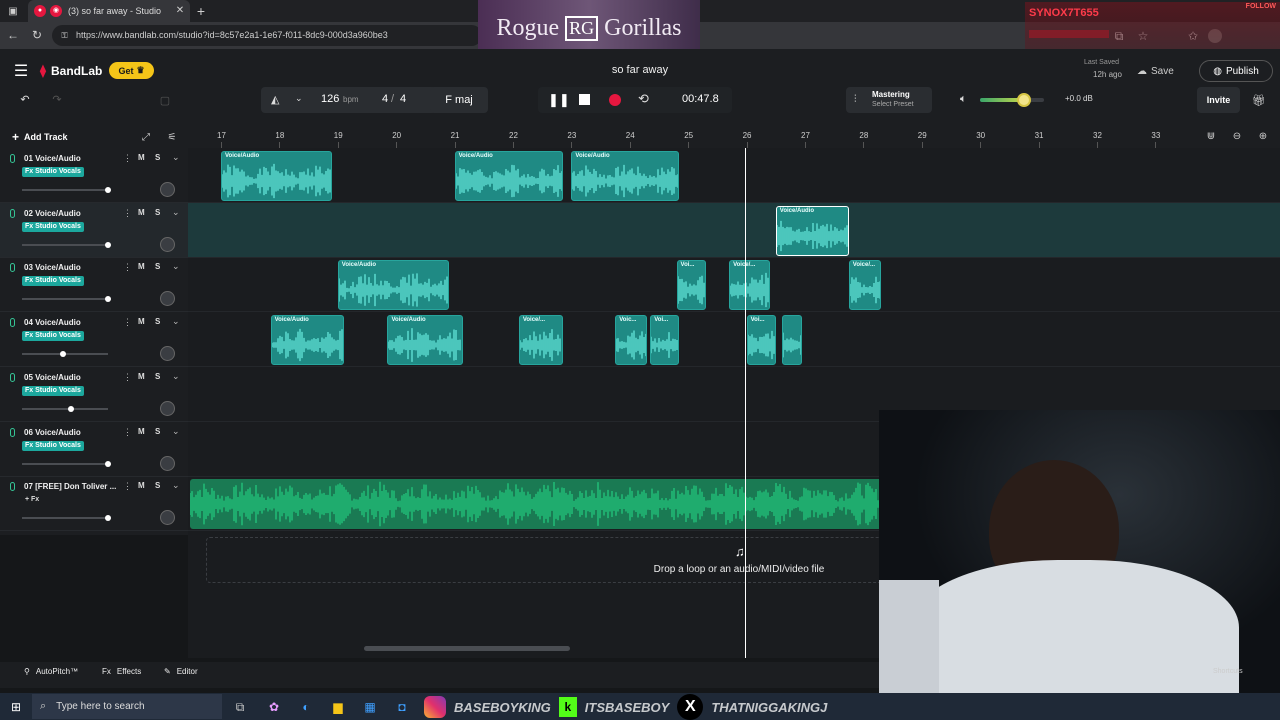 The width and height of the screenshot is (1280, 720). Describe the element at coordinates (330, 99) in the screenshot. I see `tempo-value: 126` at that location.